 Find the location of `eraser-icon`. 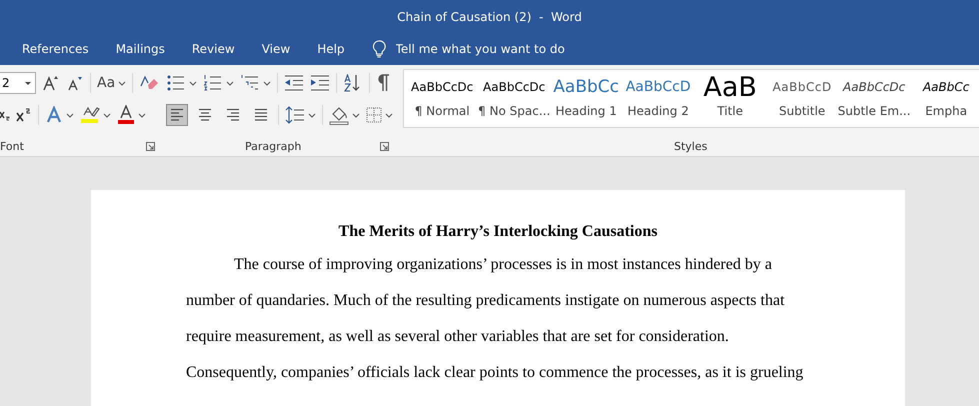

eraser-icon is located at coordinates (149, 83).